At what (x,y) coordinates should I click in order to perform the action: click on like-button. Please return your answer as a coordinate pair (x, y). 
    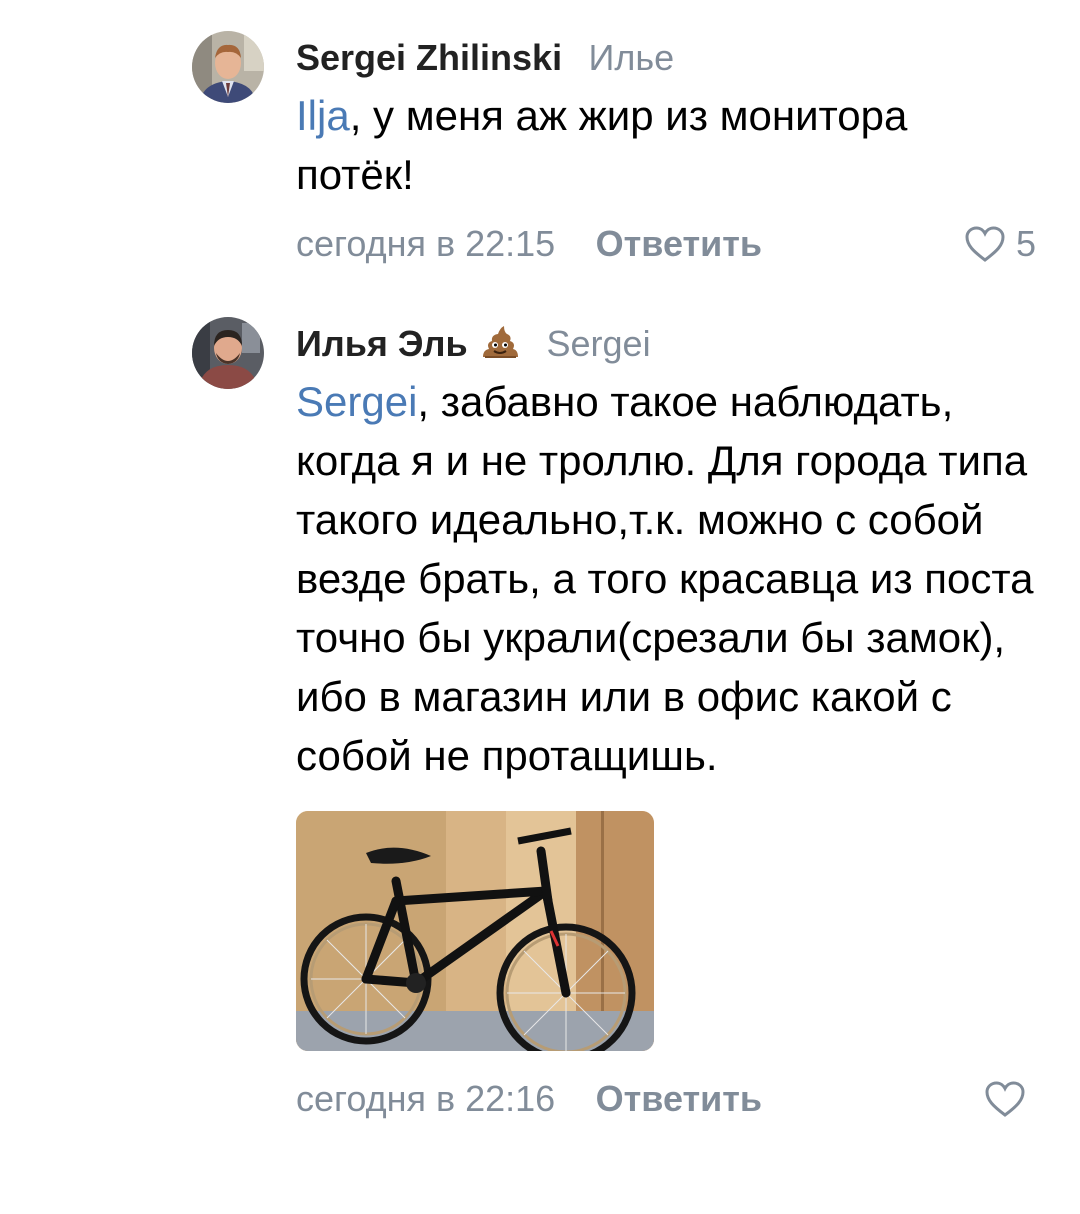
    Looking at the image, I should click on (1010, 1099).